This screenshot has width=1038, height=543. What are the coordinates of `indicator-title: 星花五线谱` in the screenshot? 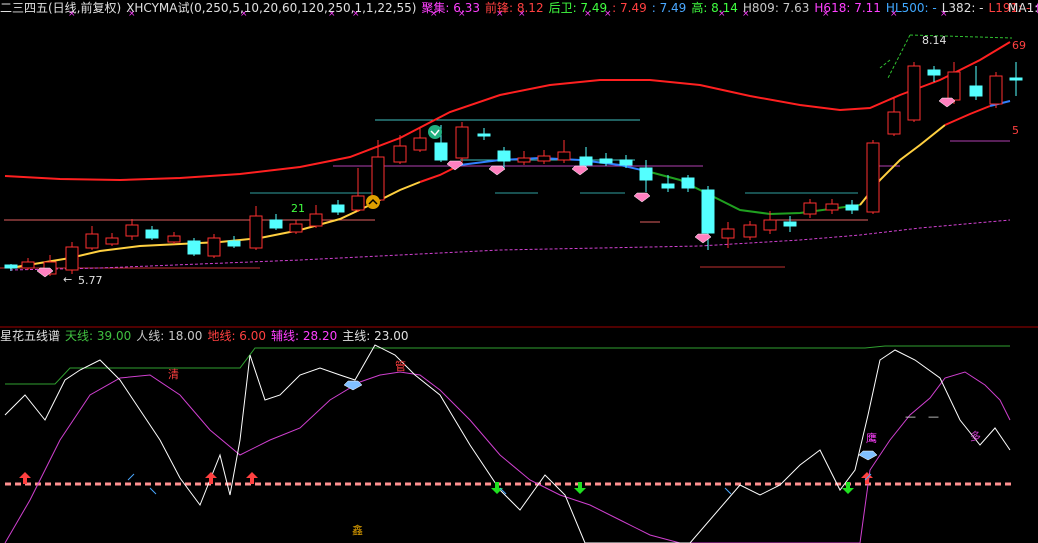 It's located at (30, 336).